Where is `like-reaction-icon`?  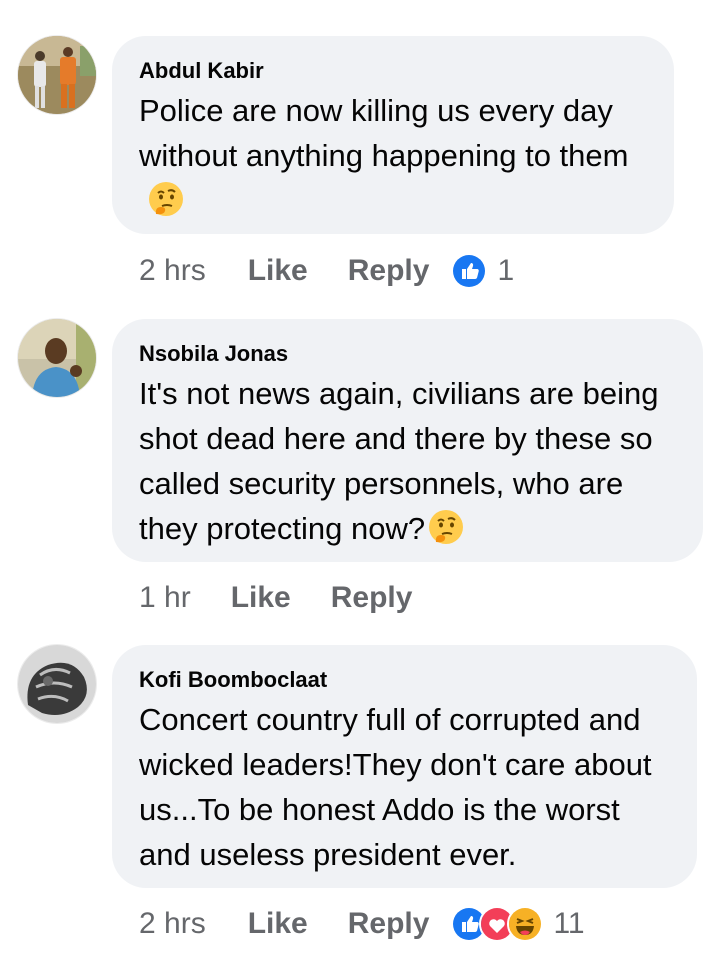 like-reaction-icon is located at coordinates (469, 271).